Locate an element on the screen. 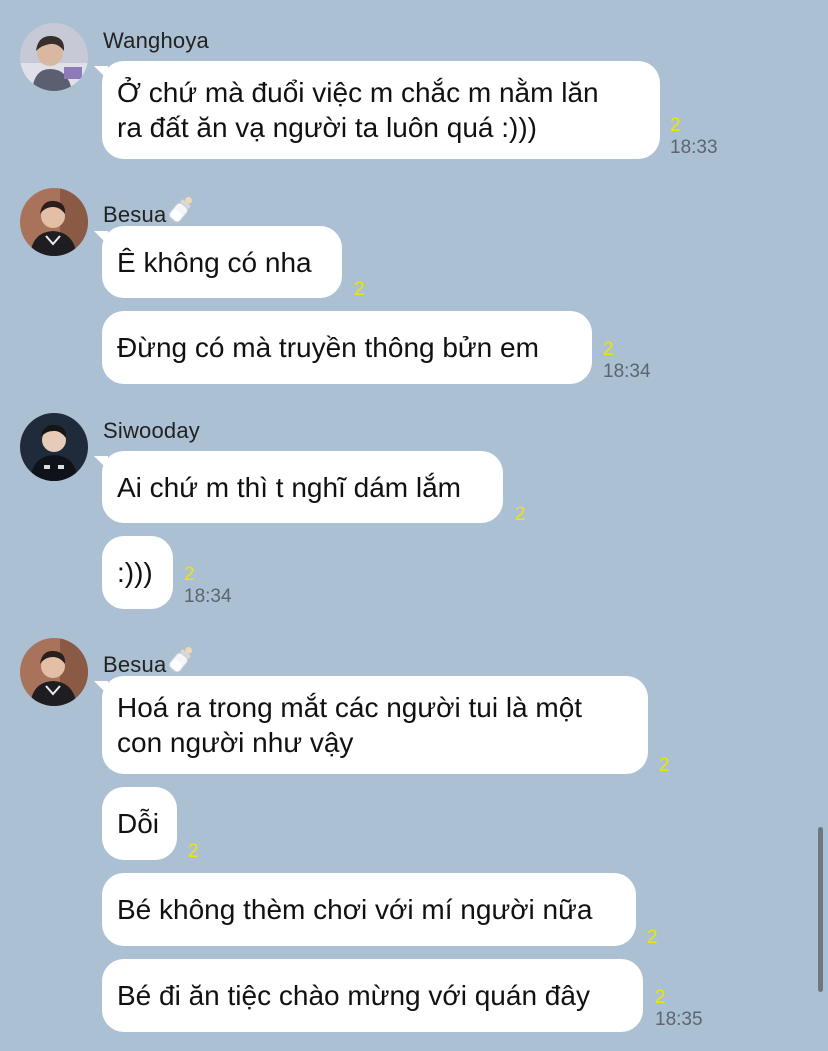  message-bubble: Dỗi is located at coordinates (139, 823).